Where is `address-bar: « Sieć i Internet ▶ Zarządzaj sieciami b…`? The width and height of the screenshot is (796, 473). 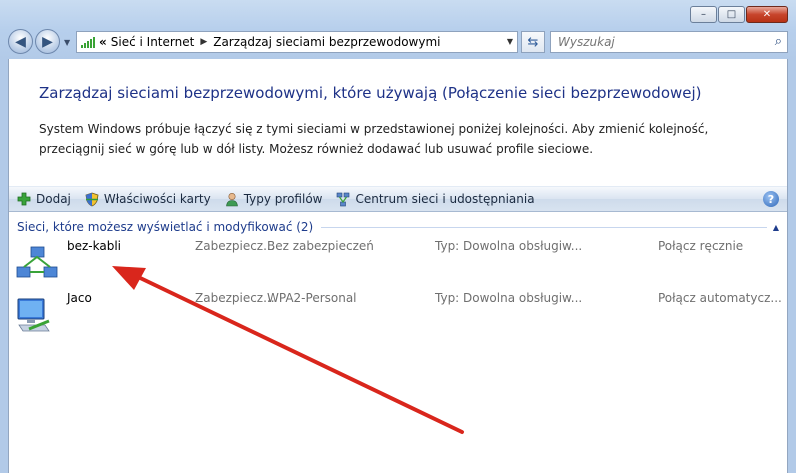 address-bar: « Sieć i Internet ▶ Zarządzaj sieciami b… is located at coordinates (297, 42).